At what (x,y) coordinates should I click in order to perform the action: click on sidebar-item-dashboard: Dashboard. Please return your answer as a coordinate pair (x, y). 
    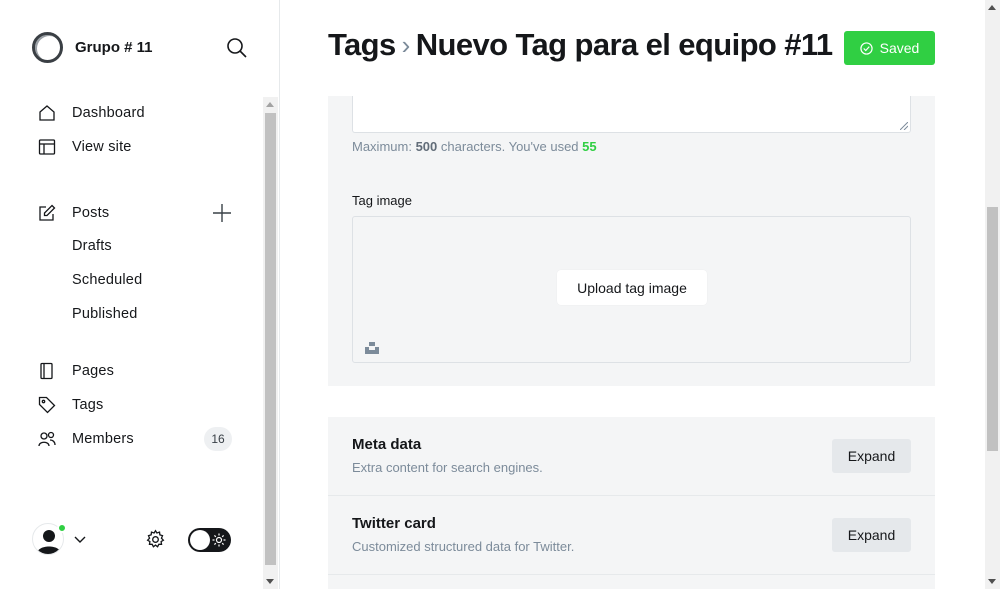
    Looking at the image, I should click on (91, 113).